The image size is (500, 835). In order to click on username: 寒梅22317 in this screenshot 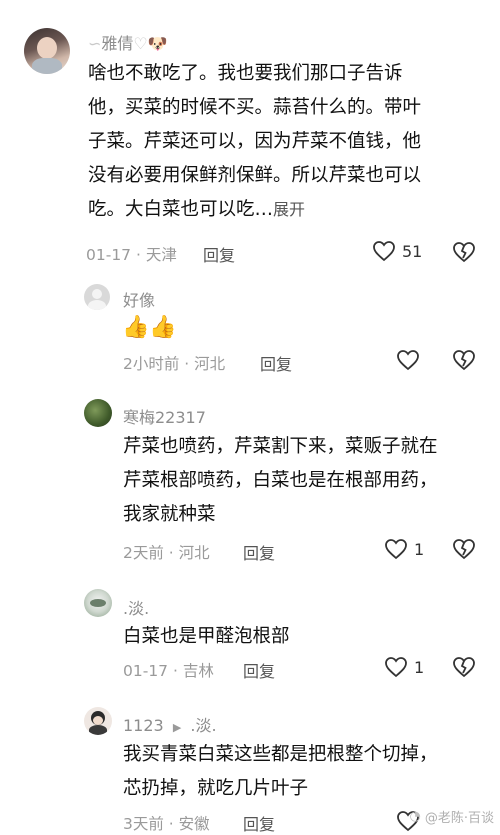, I will do `click(164, 416)`.